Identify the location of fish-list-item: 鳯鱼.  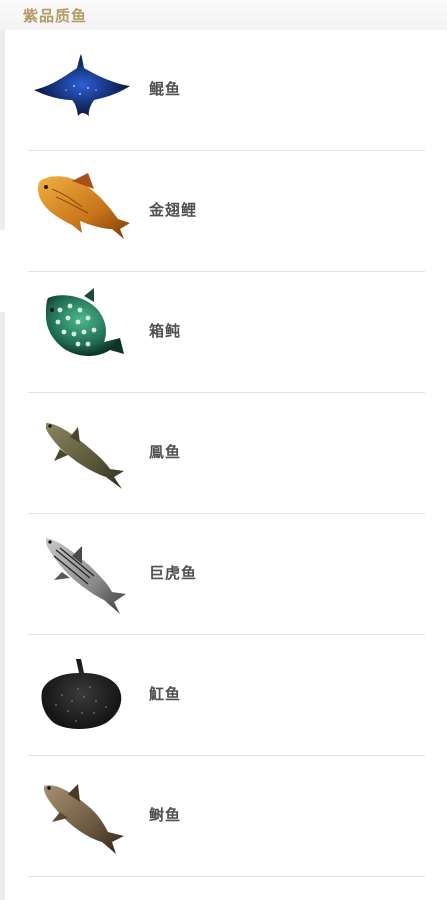
(223, 453).